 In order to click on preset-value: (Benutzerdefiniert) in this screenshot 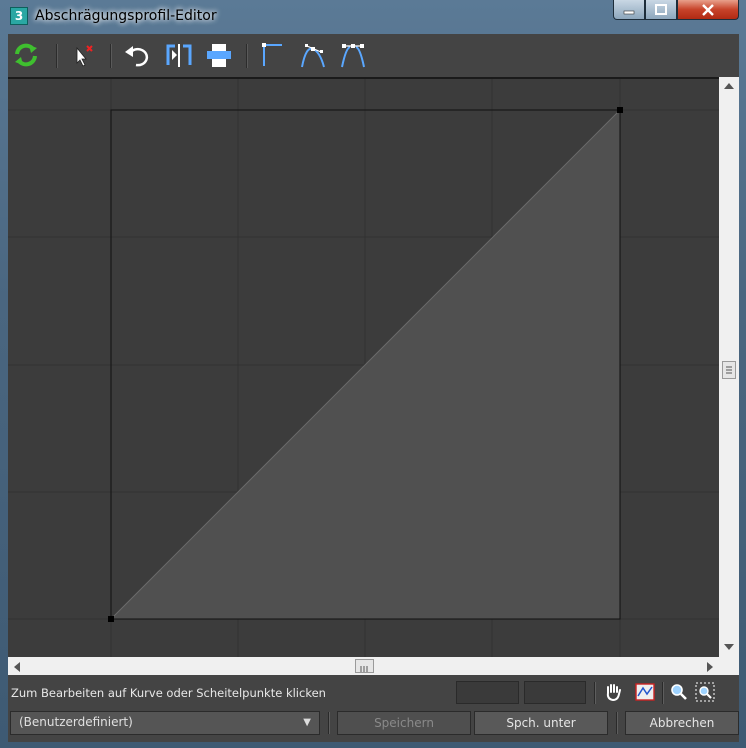, I will do `click(76, 722)`.